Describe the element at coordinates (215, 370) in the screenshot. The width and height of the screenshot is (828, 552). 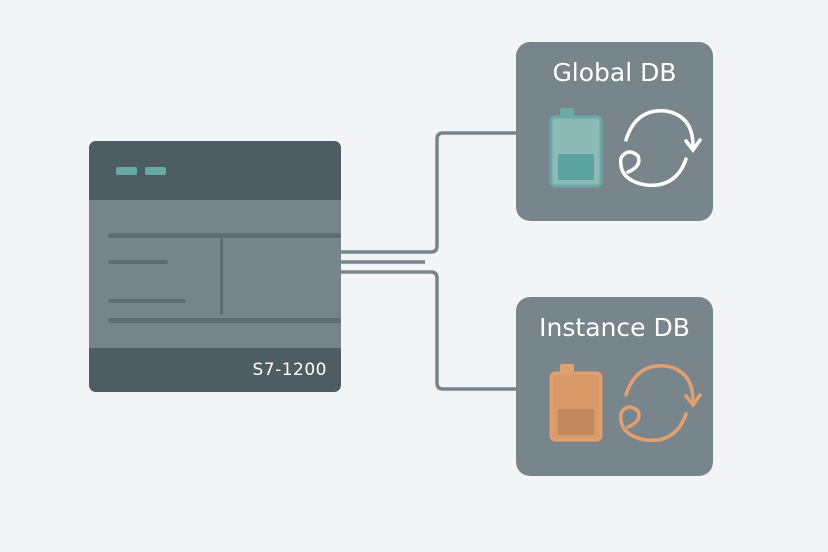
I see `plc-base: S7-1200` at that location.